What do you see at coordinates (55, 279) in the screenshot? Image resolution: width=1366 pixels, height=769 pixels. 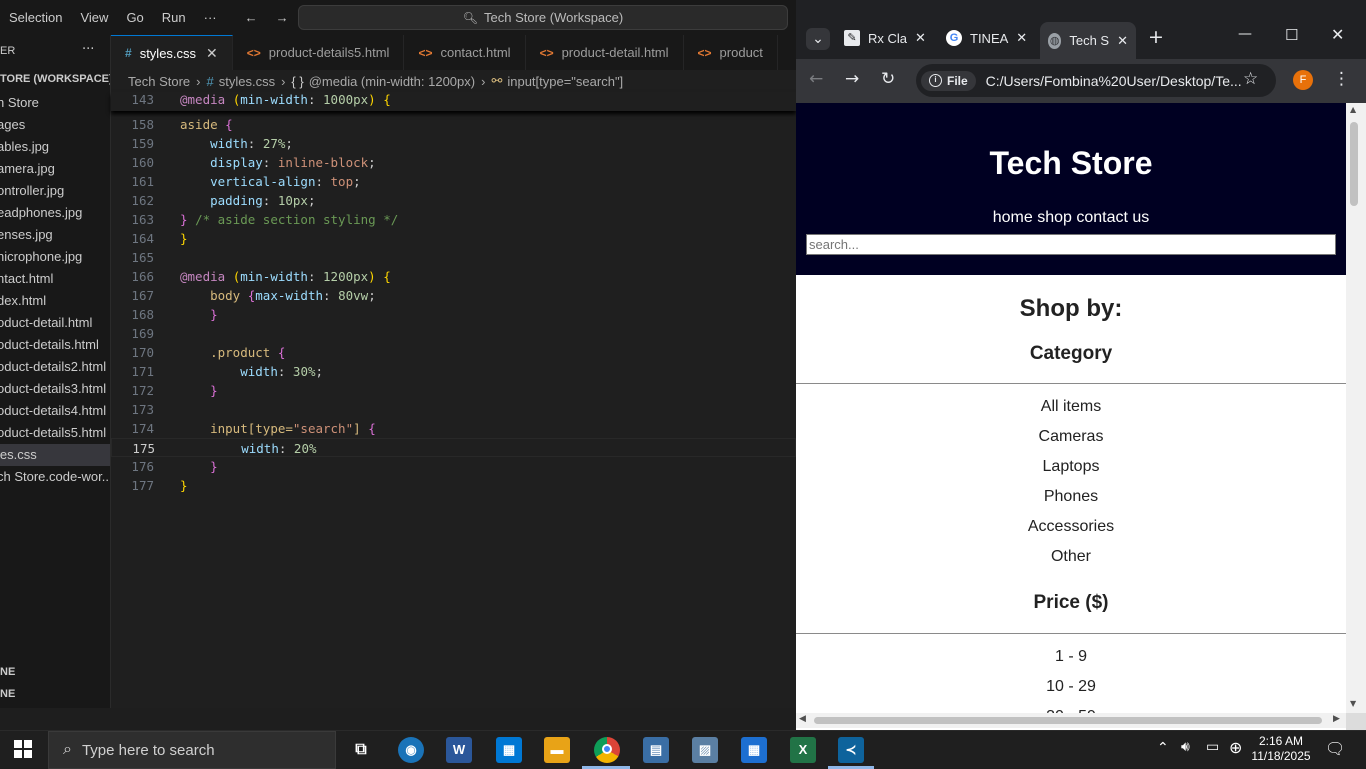 I see `file-tree-item: ntact.html` at bounding box center [55, 279].